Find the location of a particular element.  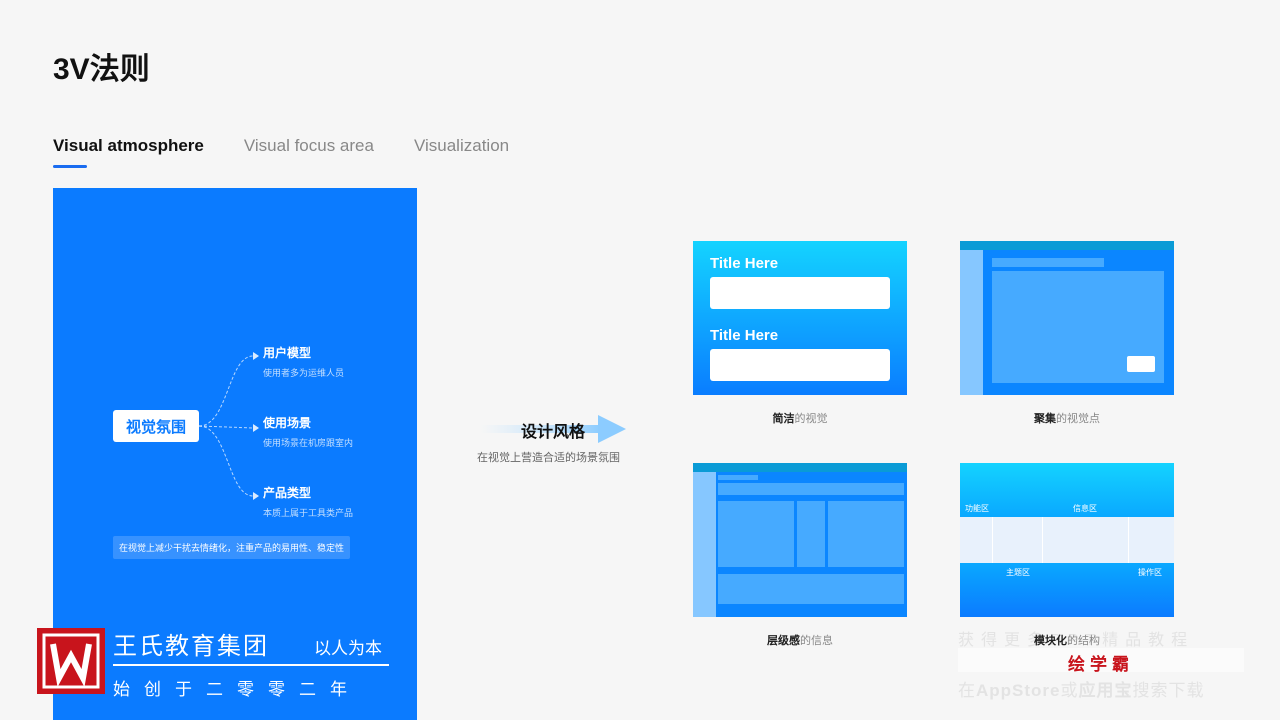

tab-visual-atmosphere: Visual atmosphere is located at coordinates (128, 152).